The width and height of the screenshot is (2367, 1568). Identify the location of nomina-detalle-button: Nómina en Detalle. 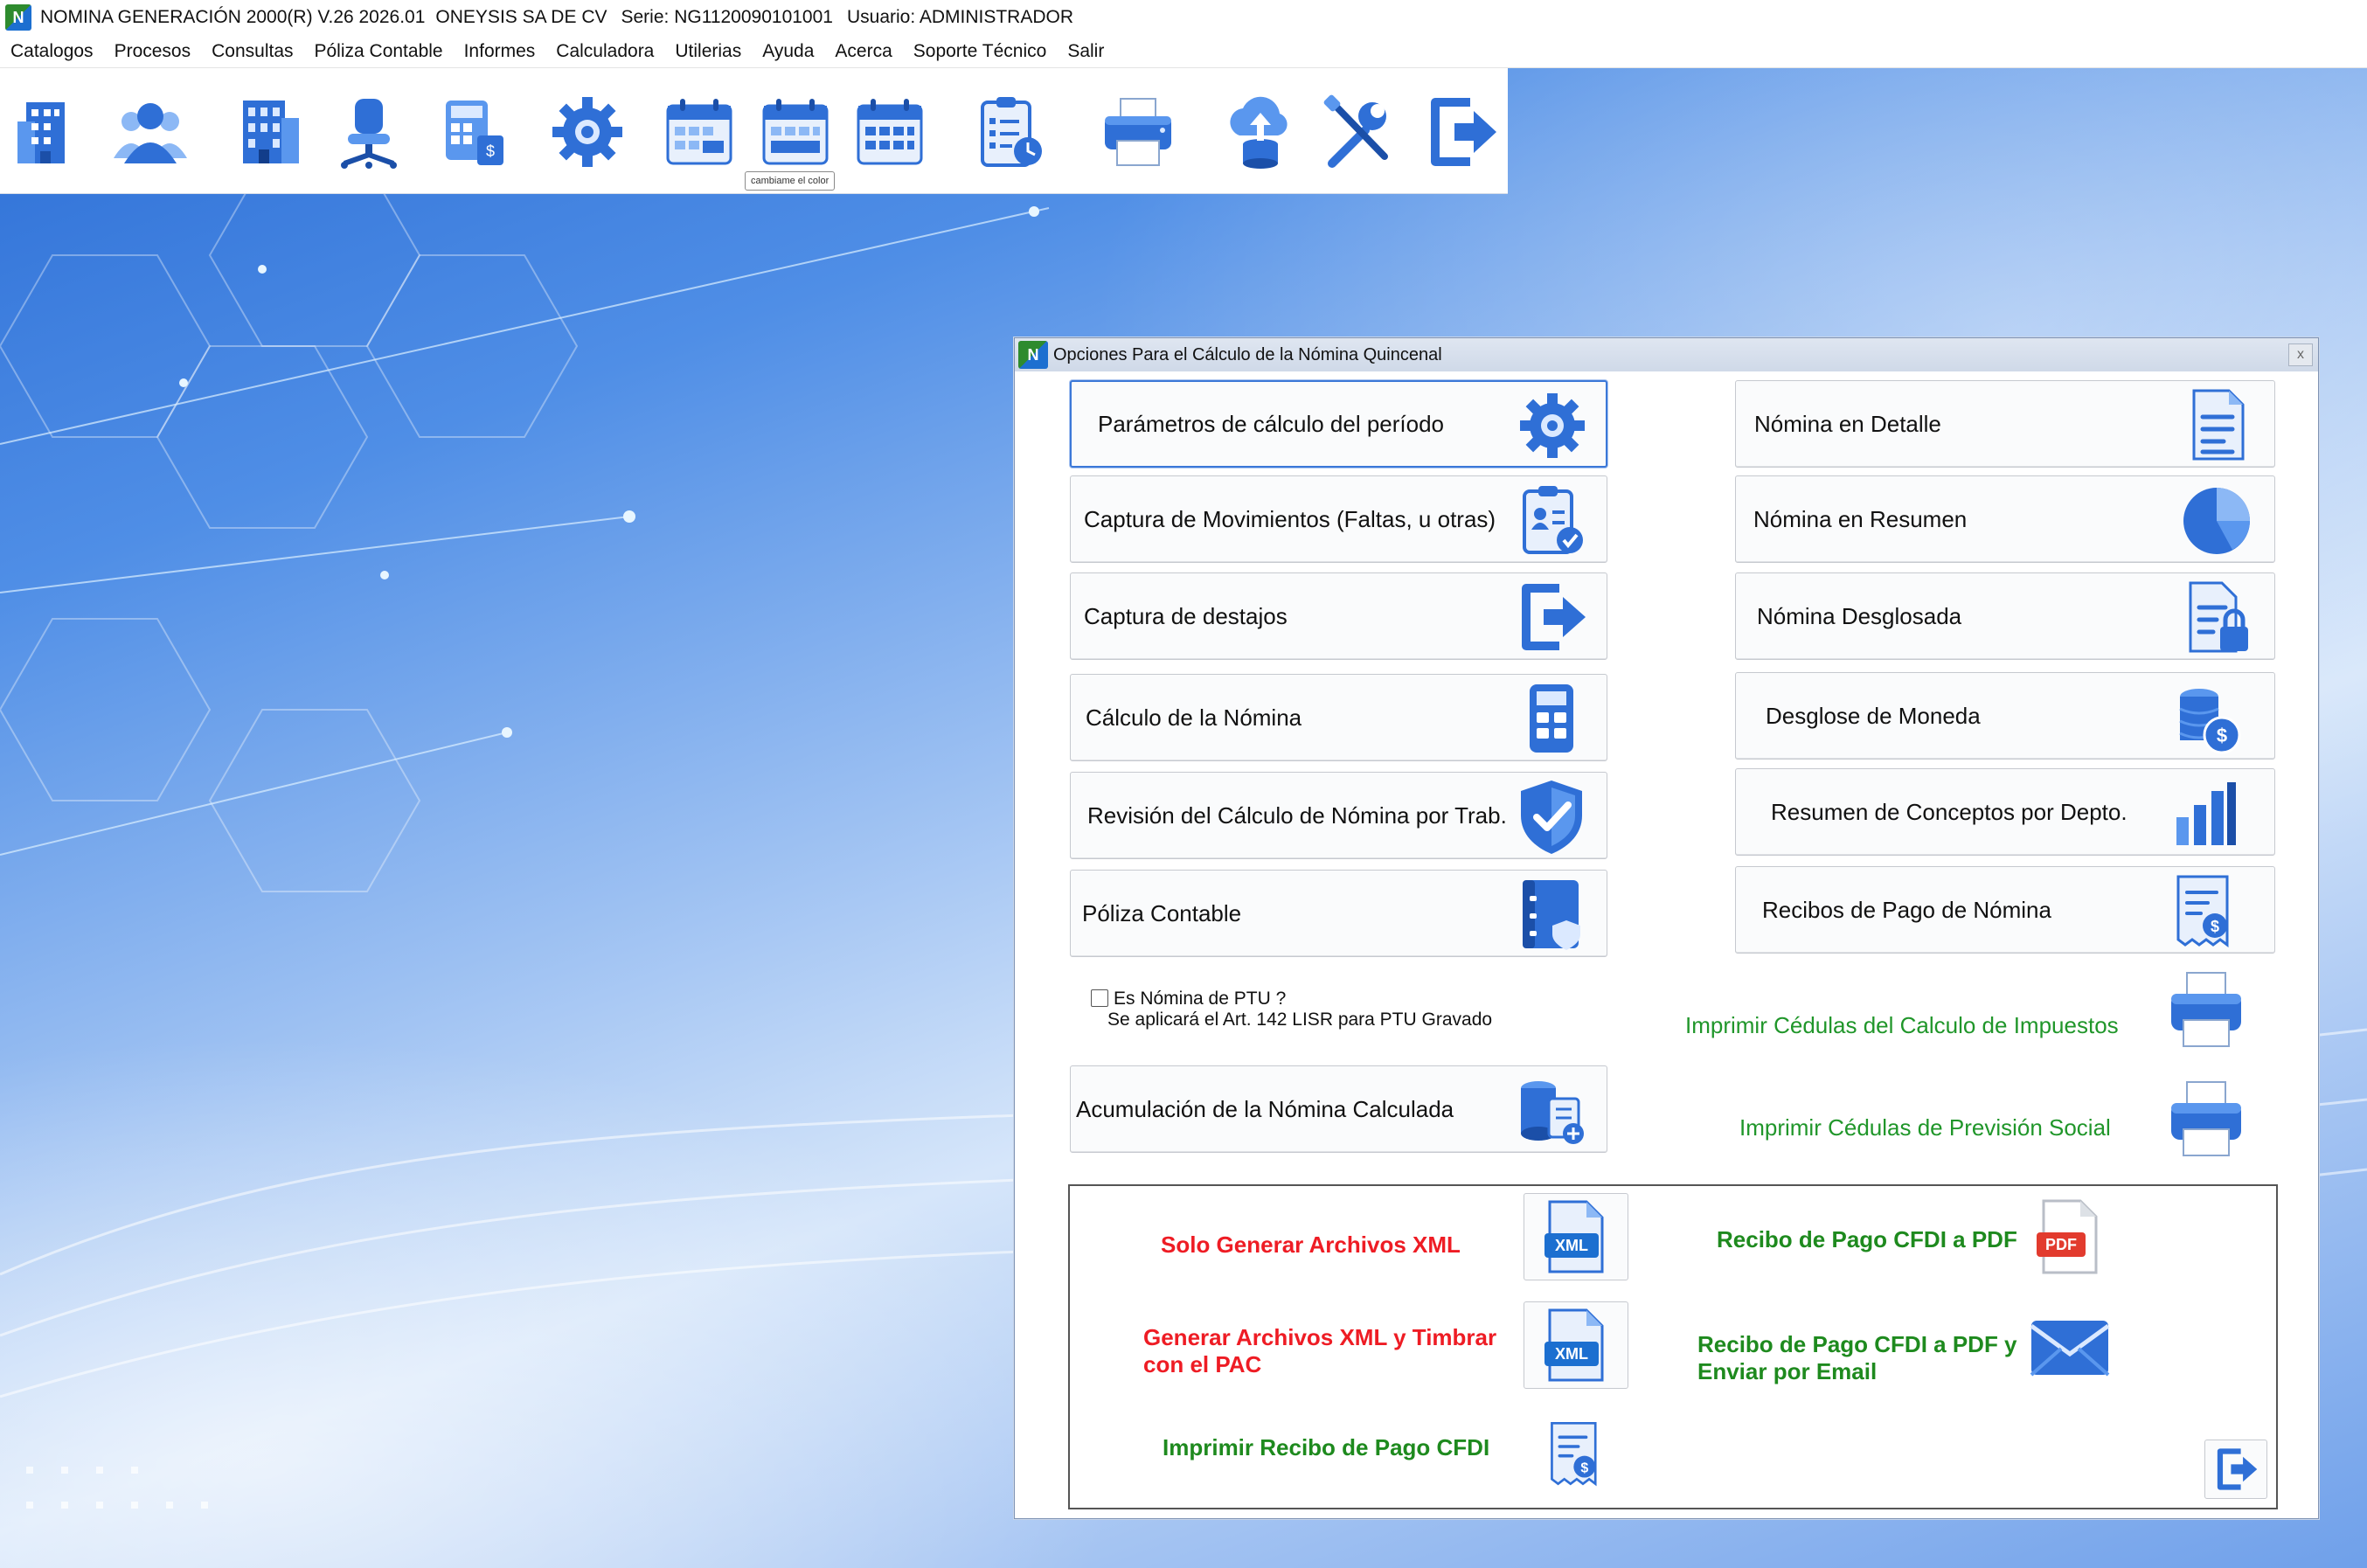
(2005, 424).